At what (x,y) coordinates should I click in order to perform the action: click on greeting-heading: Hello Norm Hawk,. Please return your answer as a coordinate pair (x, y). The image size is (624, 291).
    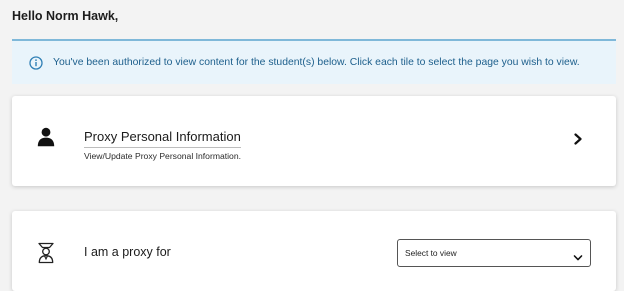
    Looking at the image, I should click on (65, 16).